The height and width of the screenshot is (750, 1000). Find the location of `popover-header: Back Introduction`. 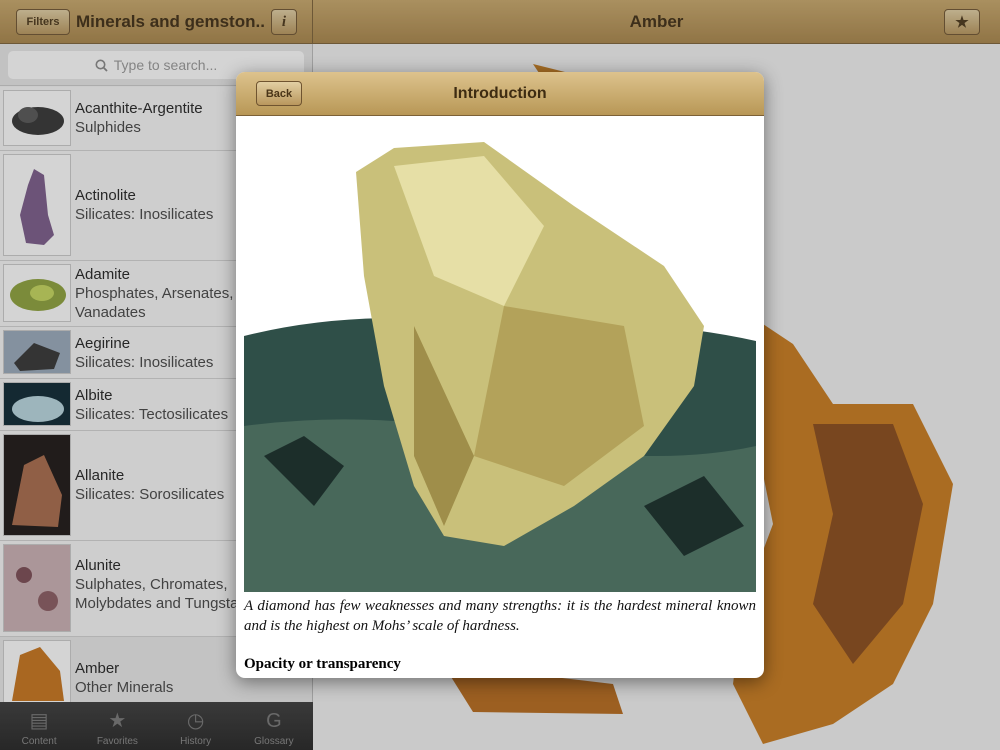

popover-header: Back Introduction is located at coordinates (500, 94).